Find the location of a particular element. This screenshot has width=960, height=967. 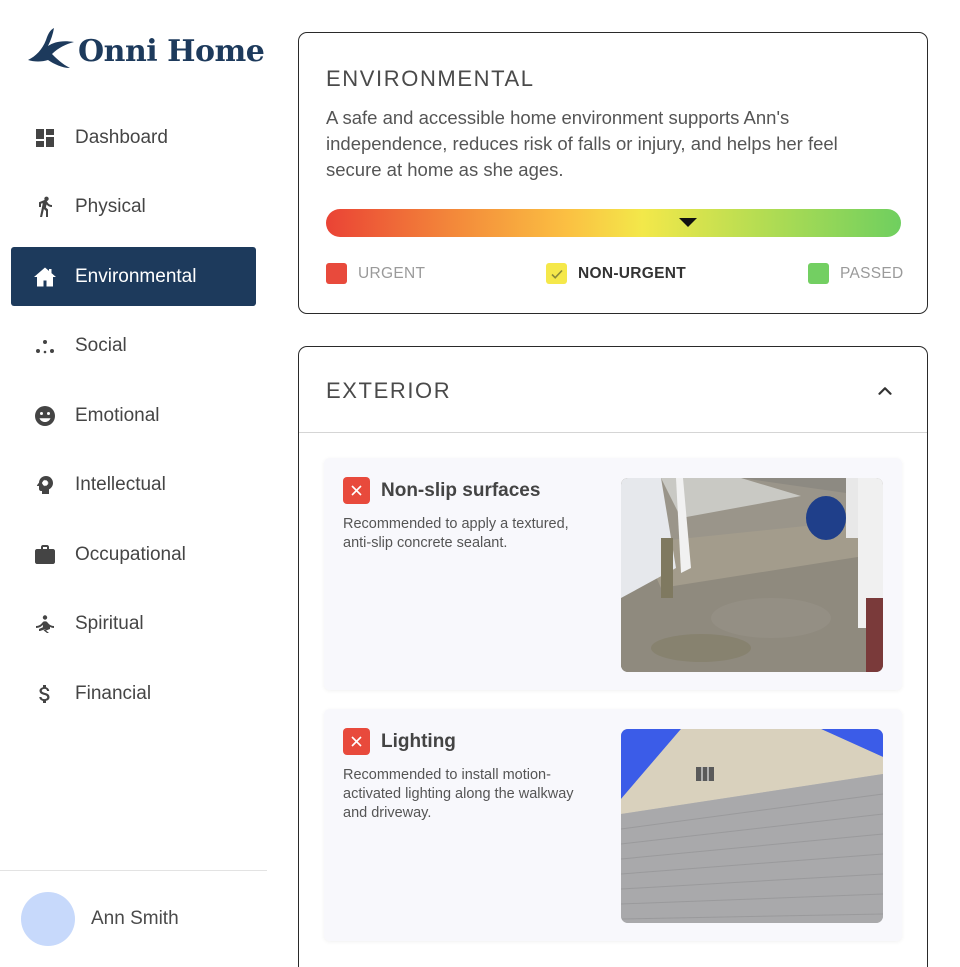

social-dots-icon is located at coordinates (45, 346).